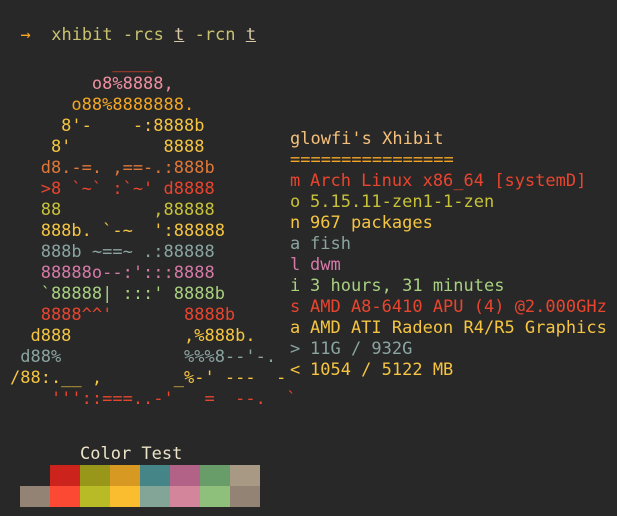  Describe the element at coordinates (112, 273) in the screenshot. I see `ascii-art-line: 88888o--:':::8888` at that location.